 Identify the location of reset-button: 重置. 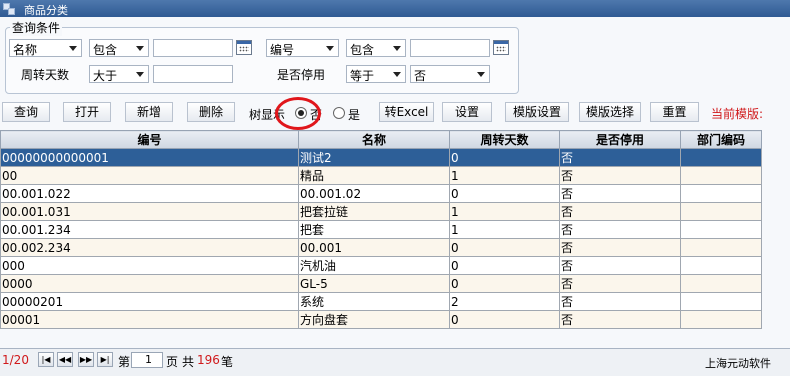
(674, 112).